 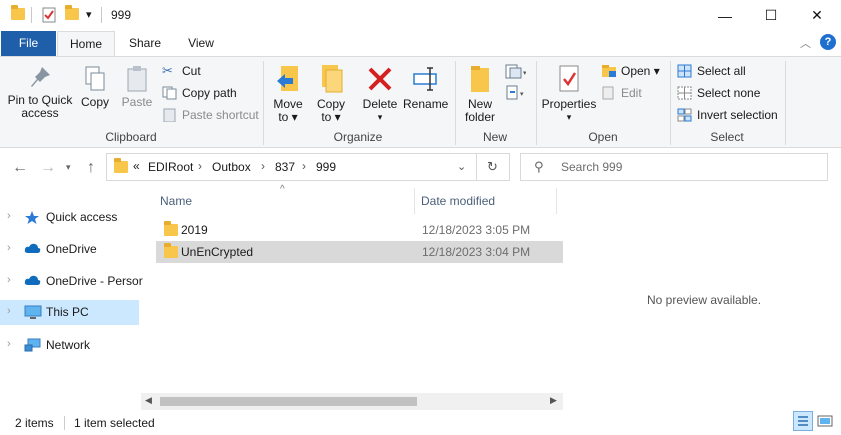 I want to click on copy-button: Copy, so click(x=95, y=87).